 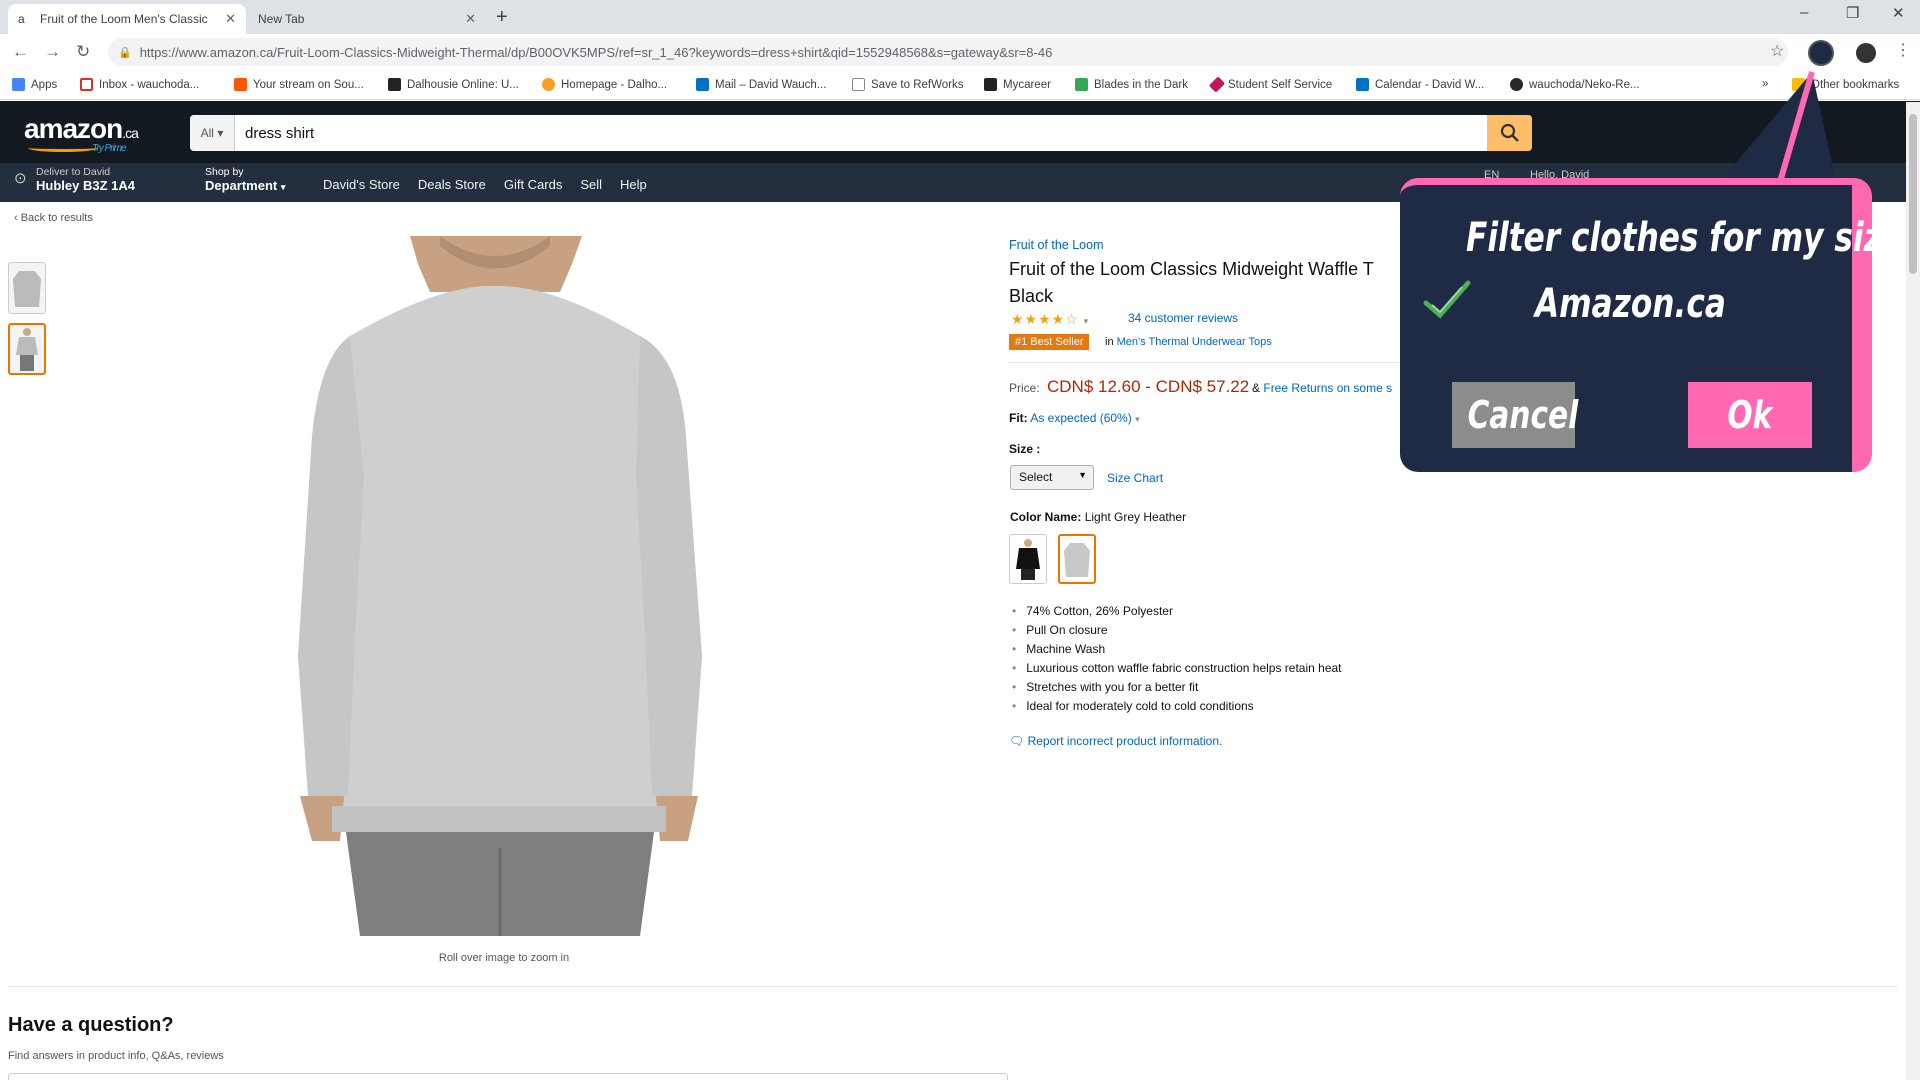 I want to click on divider, so click(x=953, y=986).